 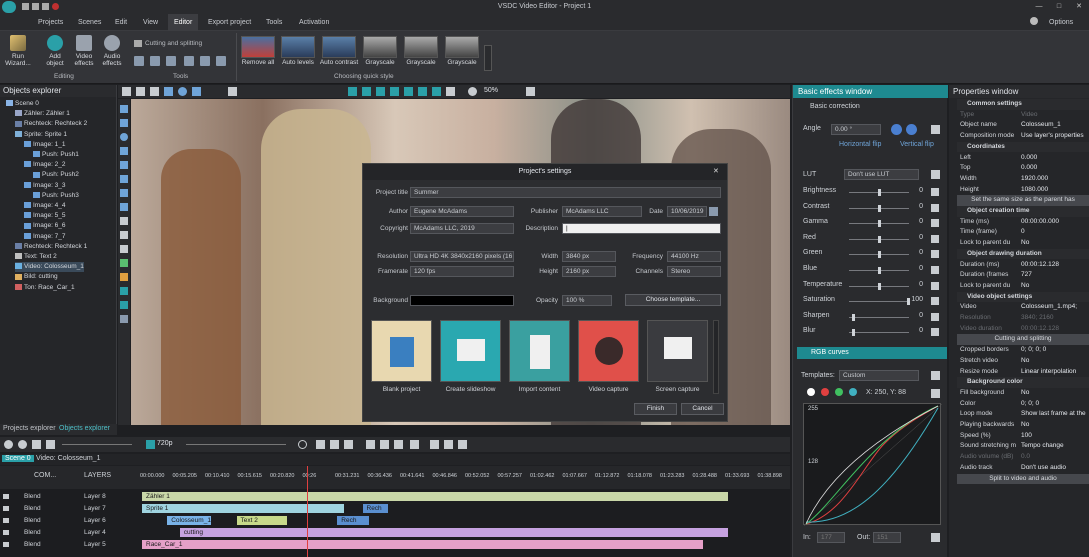 What do you see at coordinates (150, 22) in the screenshot?
I see `menu-view: View` at bounding box center [150, 22].